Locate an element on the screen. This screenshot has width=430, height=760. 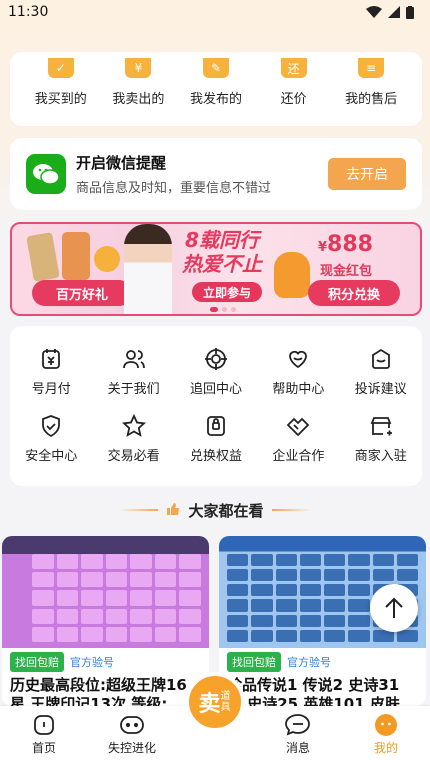
service-complaint: 投诉建议 is located at coordinates (381, 371).